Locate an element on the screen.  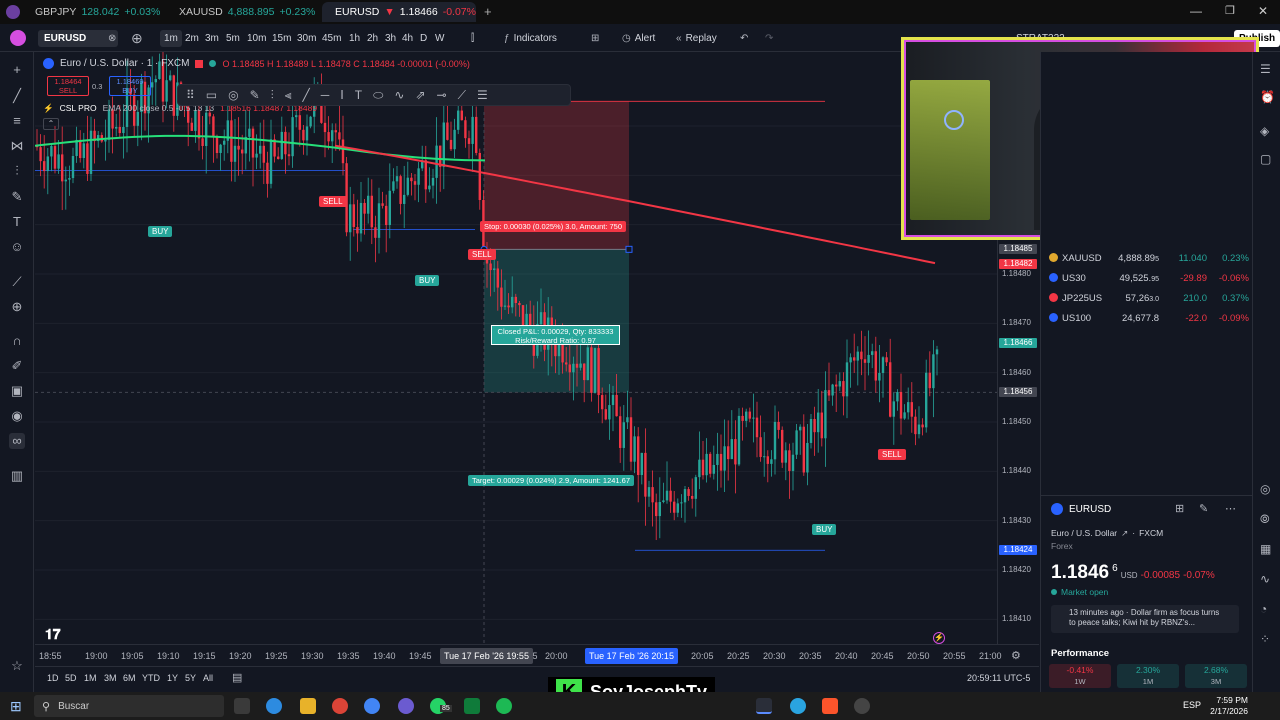
interval-button: 15m is located at coordinates (281, 38).